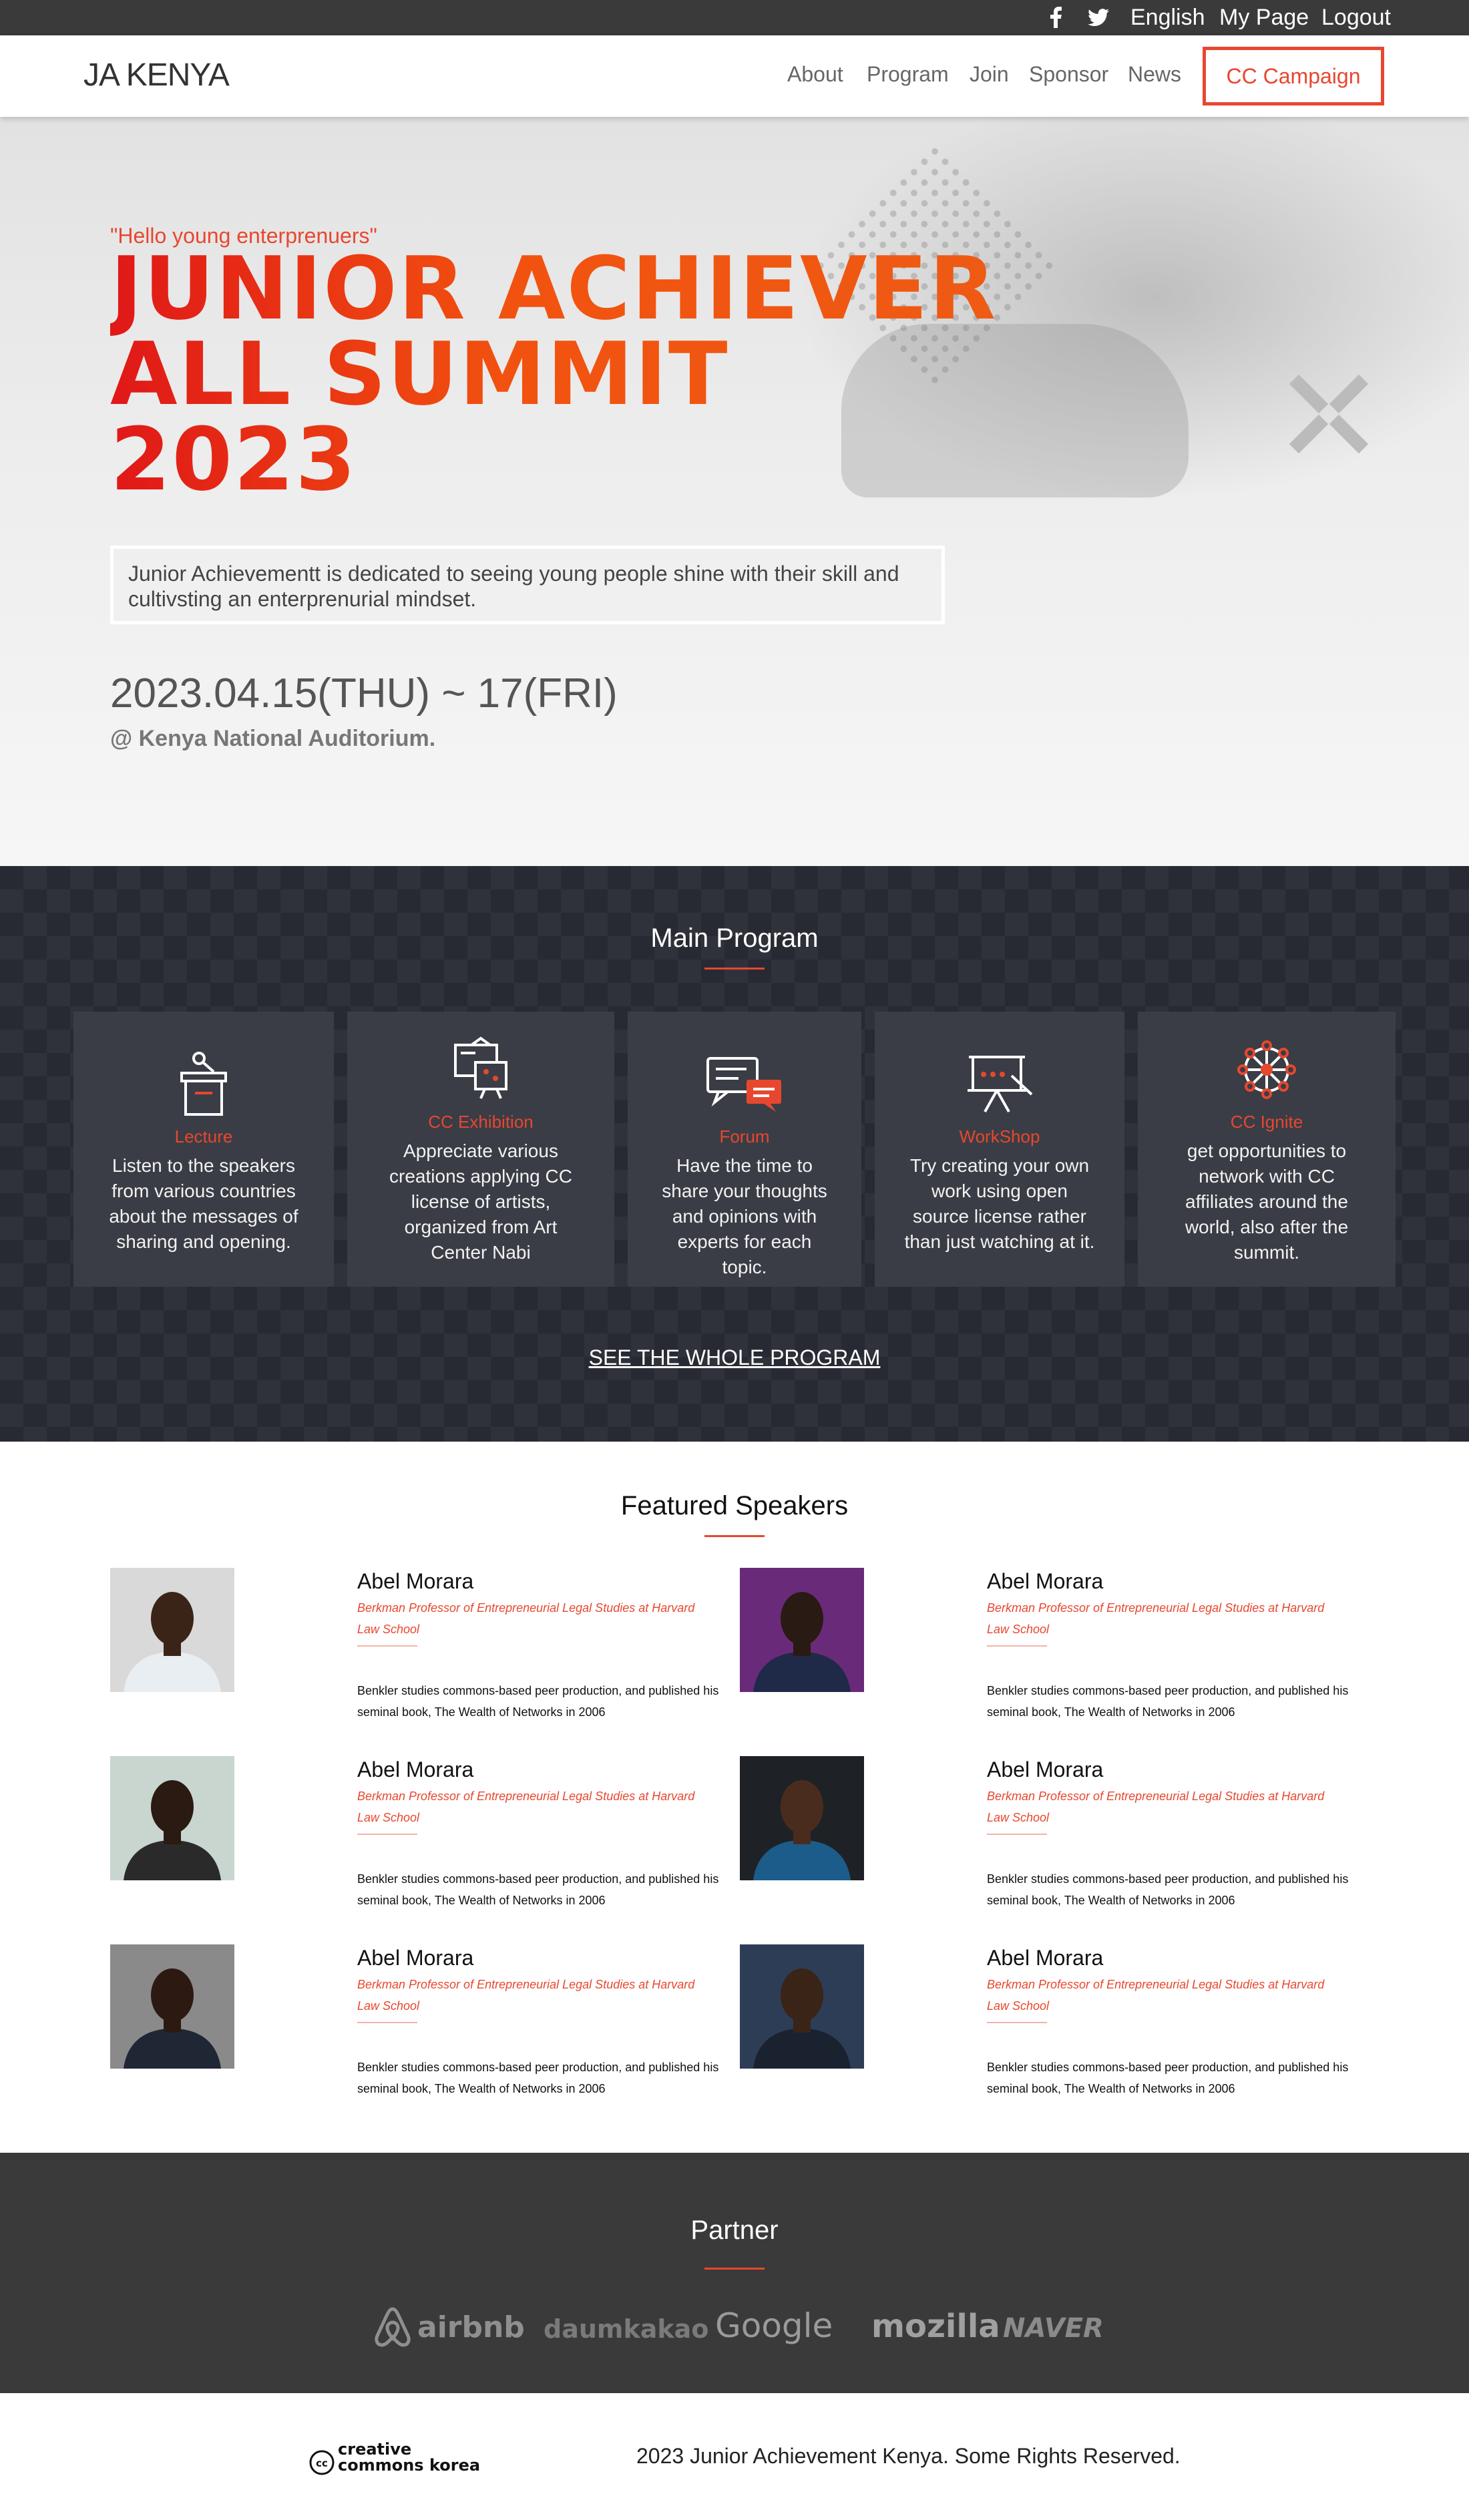 This screenshot has width=1469, height=2520. What do you see at coordinates (273, 738) in the screenshot?
I see `event-venue: @ Kenya National Auditorium.` at bounding box center [273, 738].